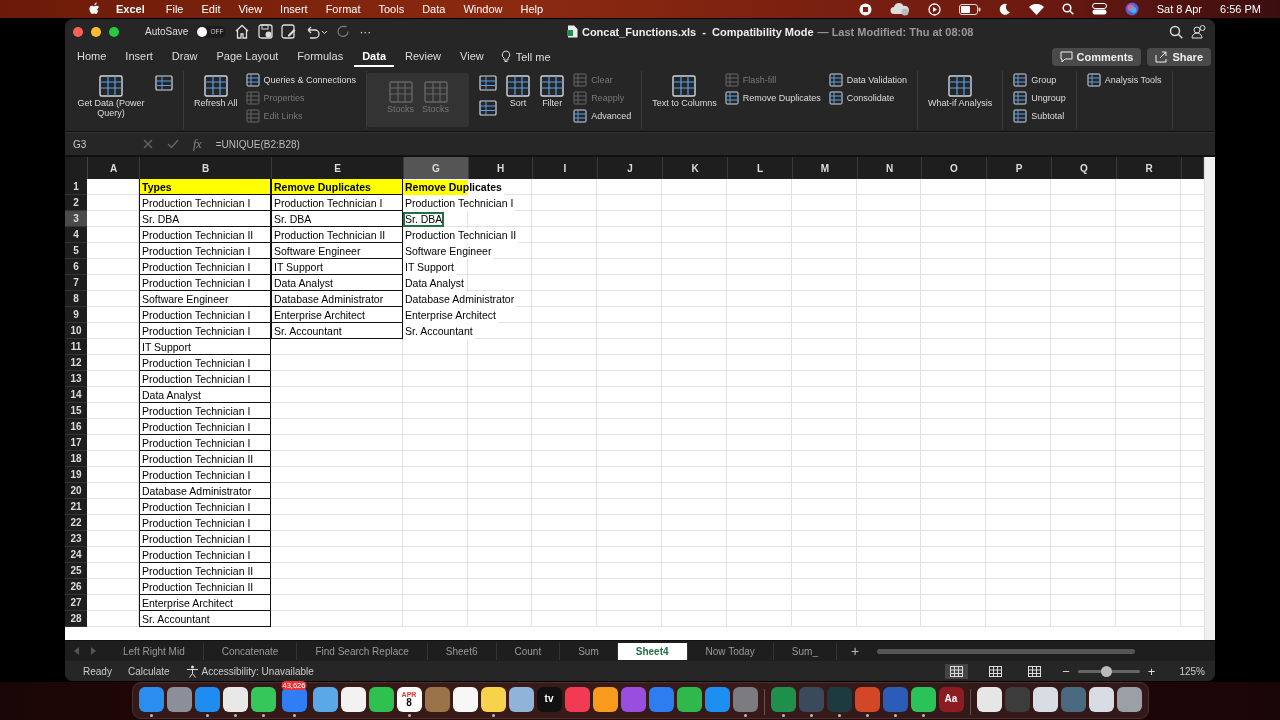  Describe the element at coordinates (250, 9) in the screenshot. I see `menu-item: View` at that location.